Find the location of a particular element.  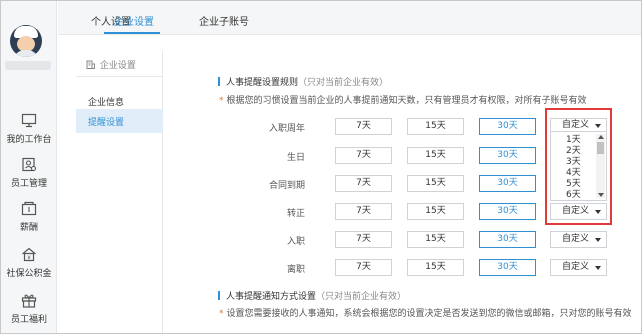

user-name-placeholder is located at coordinates (28, 65).